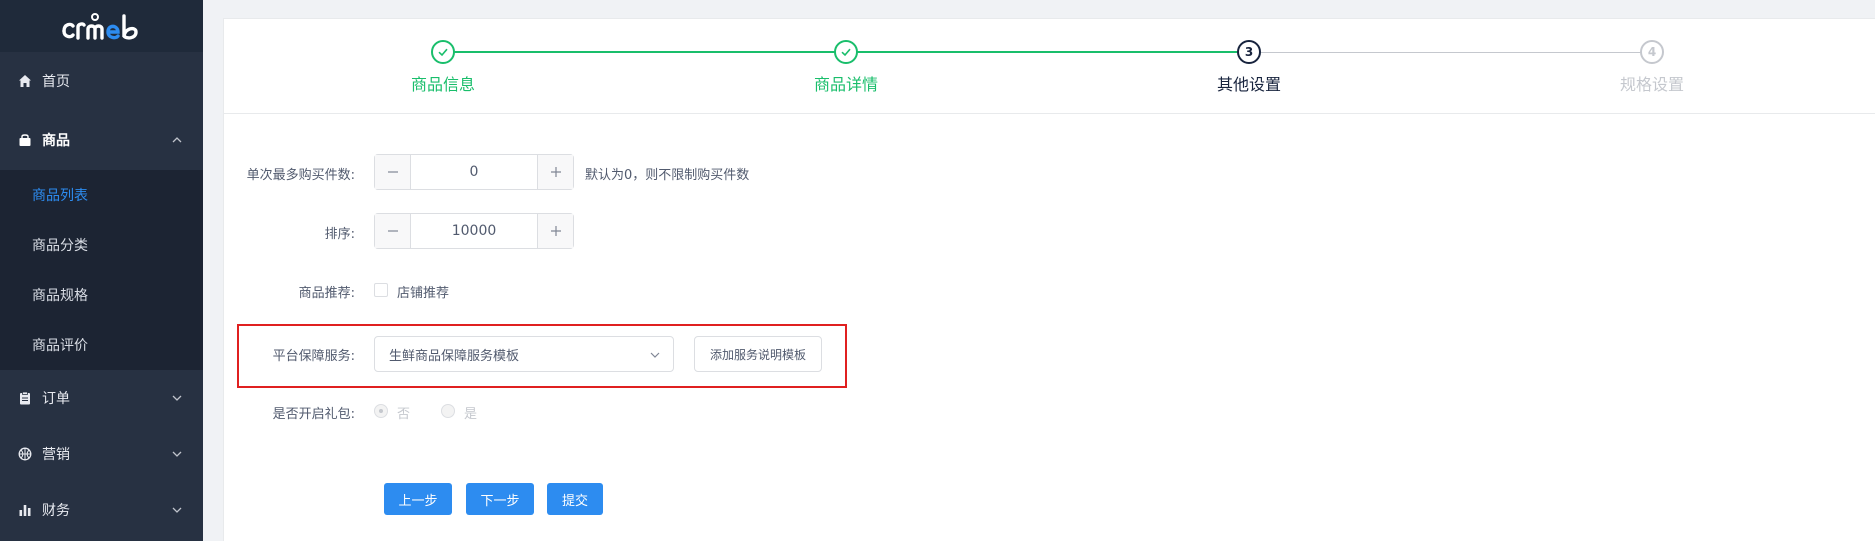 This screenshot has height=541, width=1875. Describe the element at coordinates (25, 454) in the screenshot. I see `basketball-icon` at that location.